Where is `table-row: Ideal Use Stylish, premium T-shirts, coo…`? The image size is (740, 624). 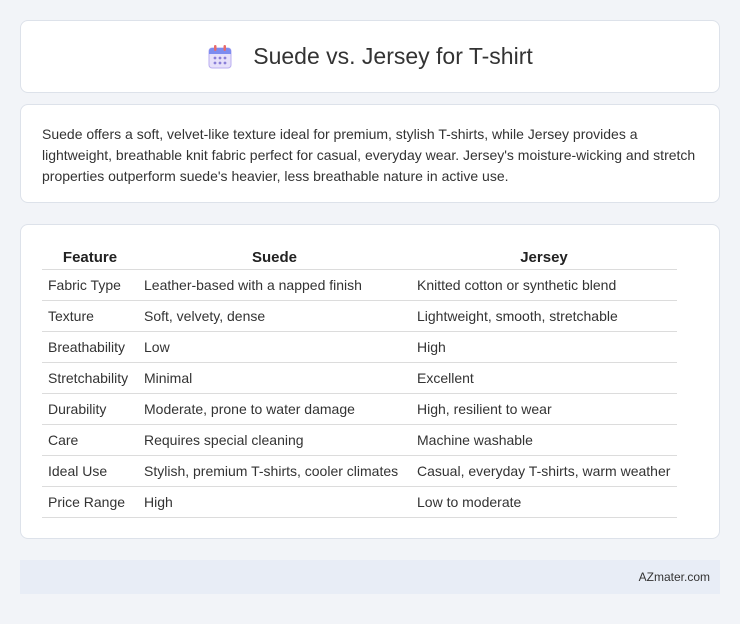
table-row: Ideal Use Stylish, premium T-shirts, coo… is located at coordinates (359, 471).